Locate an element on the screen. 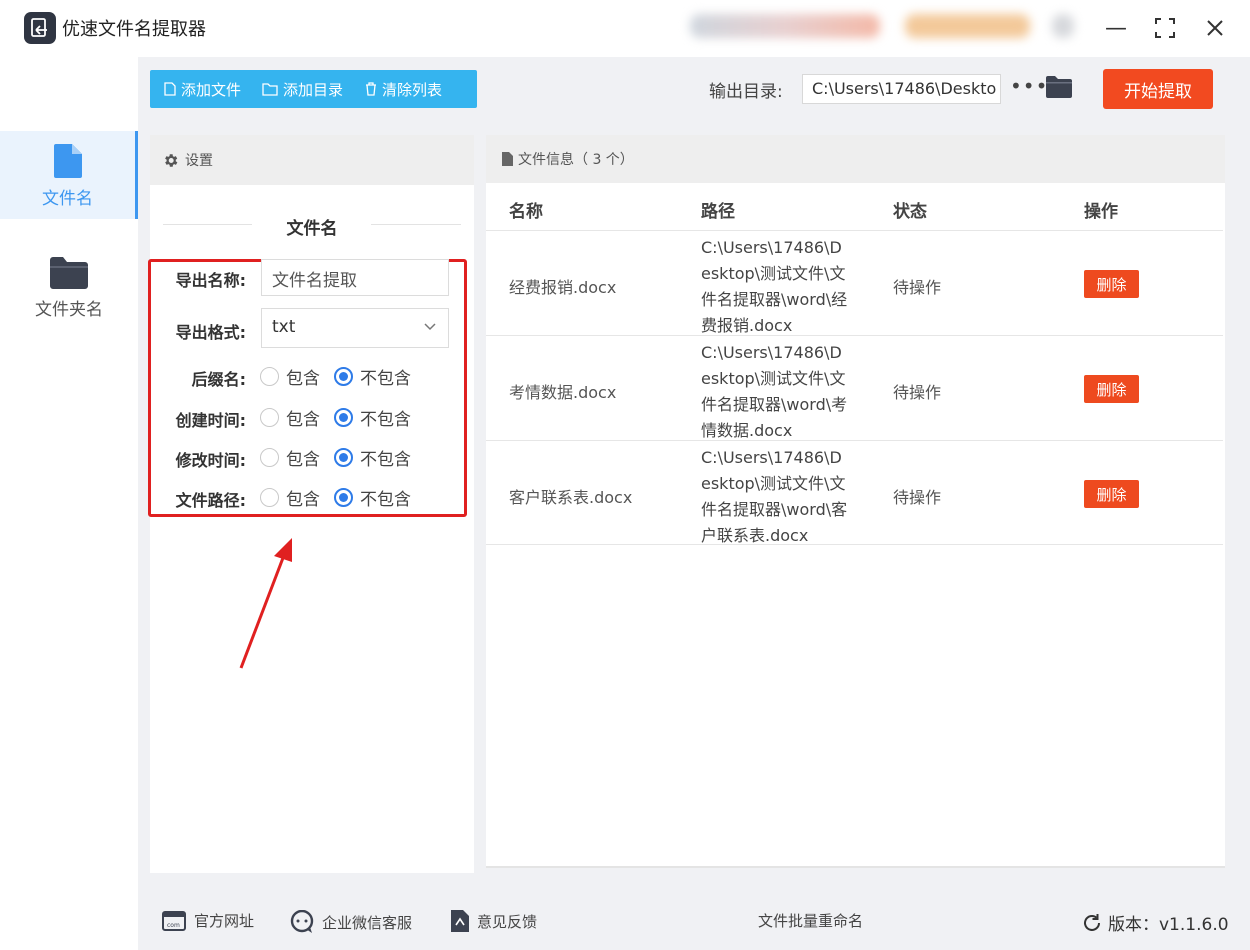 Image resolution: width=1250 pixels, height=950 pixels. app-title: 优速文件名提取器 is located at coordinates (134, 28).